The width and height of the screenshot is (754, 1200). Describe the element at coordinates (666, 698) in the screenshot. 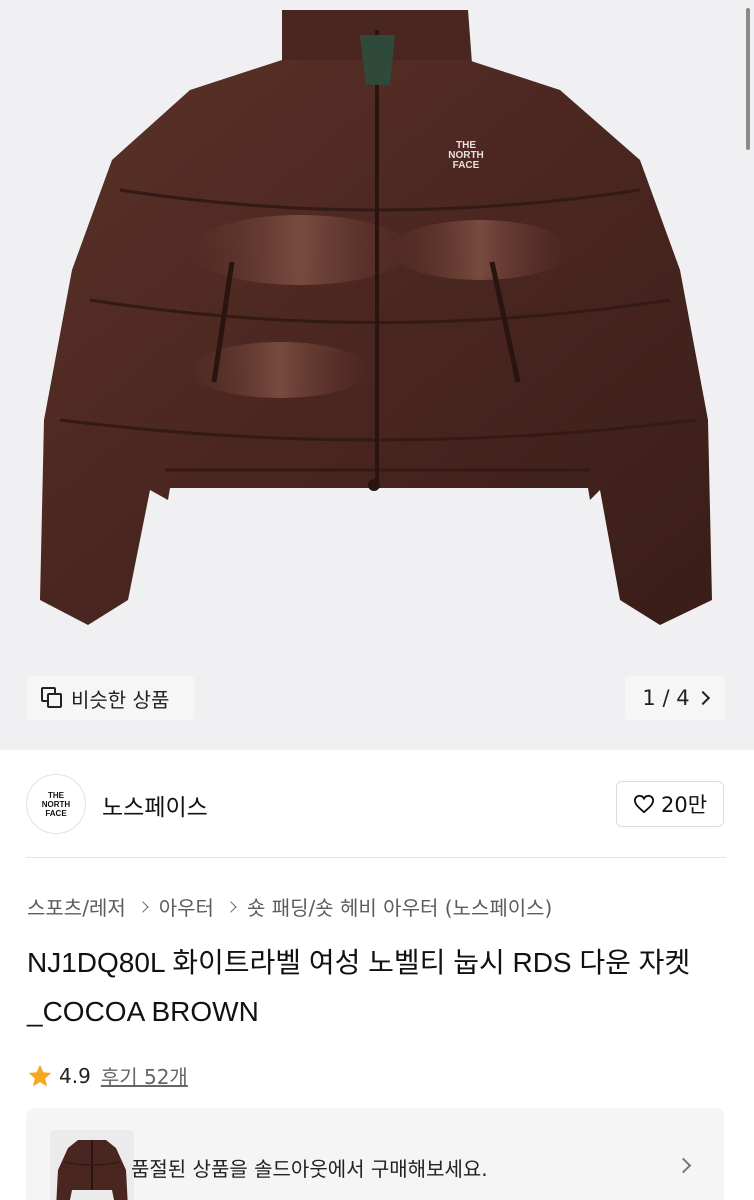

I see `page-indicator: 1 / 4` at that location.